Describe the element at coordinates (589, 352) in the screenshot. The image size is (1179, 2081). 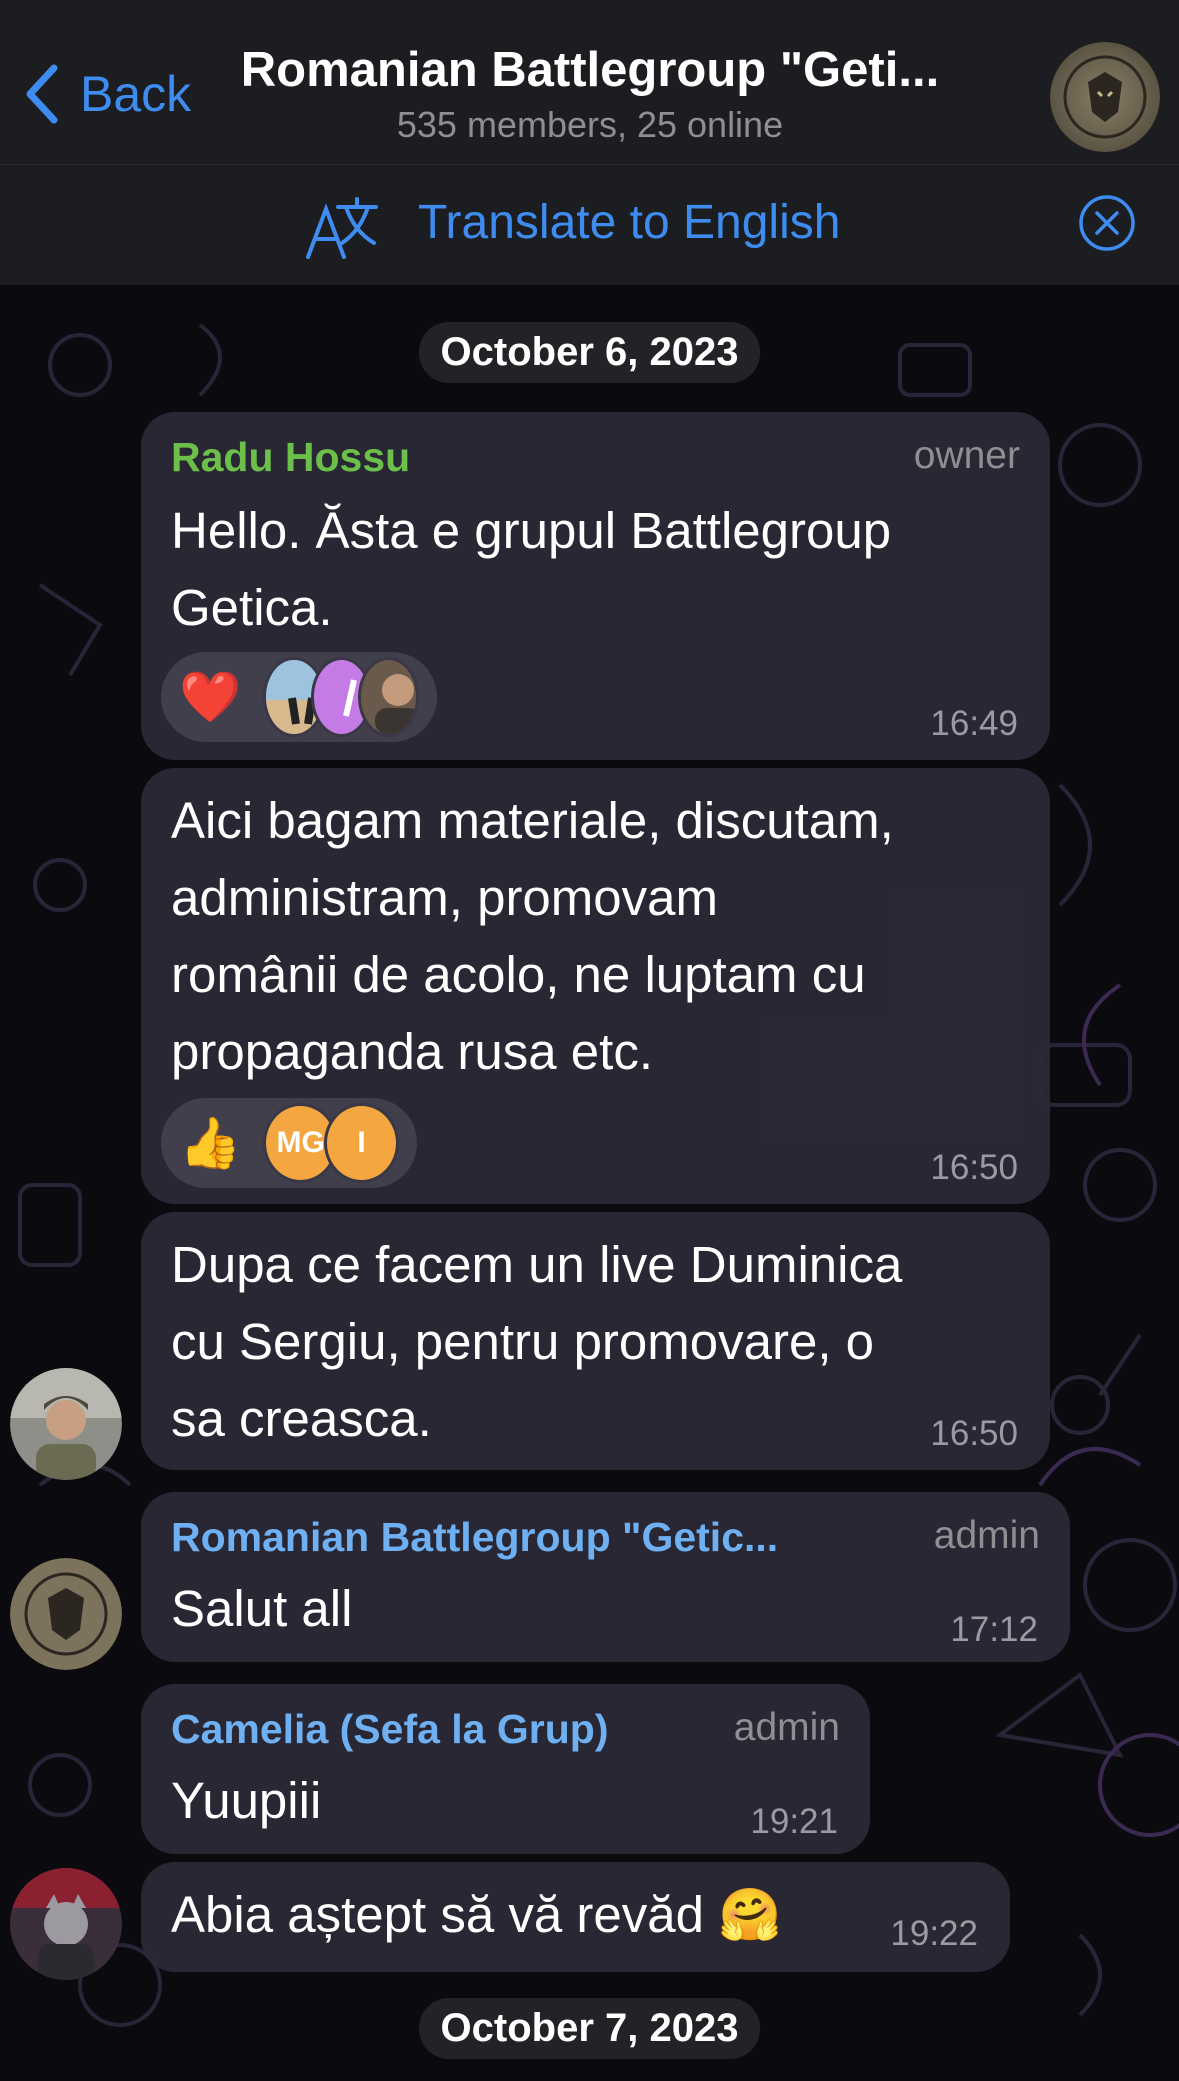
I see `date-separator: October 6, 2023` at that location.